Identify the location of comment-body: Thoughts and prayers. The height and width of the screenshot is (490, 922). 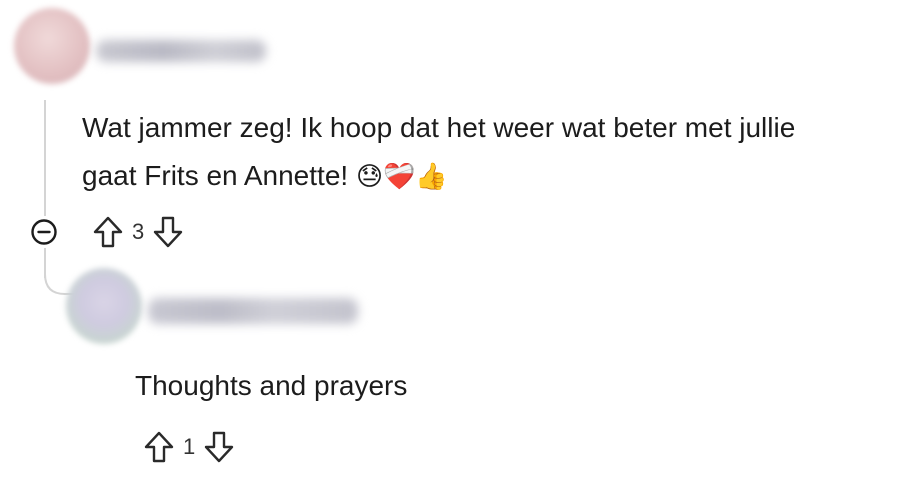
(271, 386).